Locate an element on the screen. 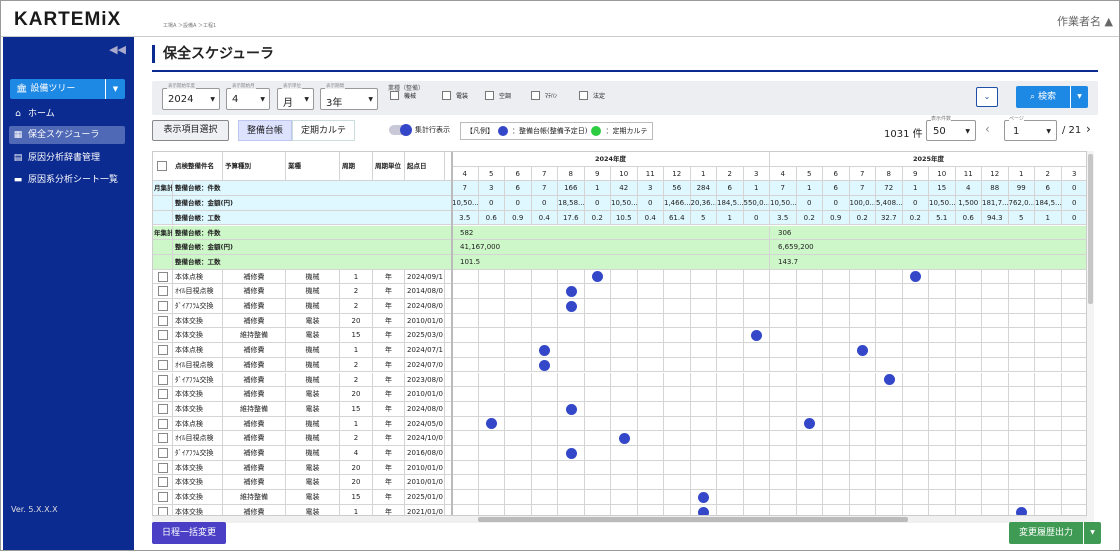 Image resolution: width=1120 pixels, height=551 pixels. scheduled-maintenance-dot is located at coordinates (1022, 510).